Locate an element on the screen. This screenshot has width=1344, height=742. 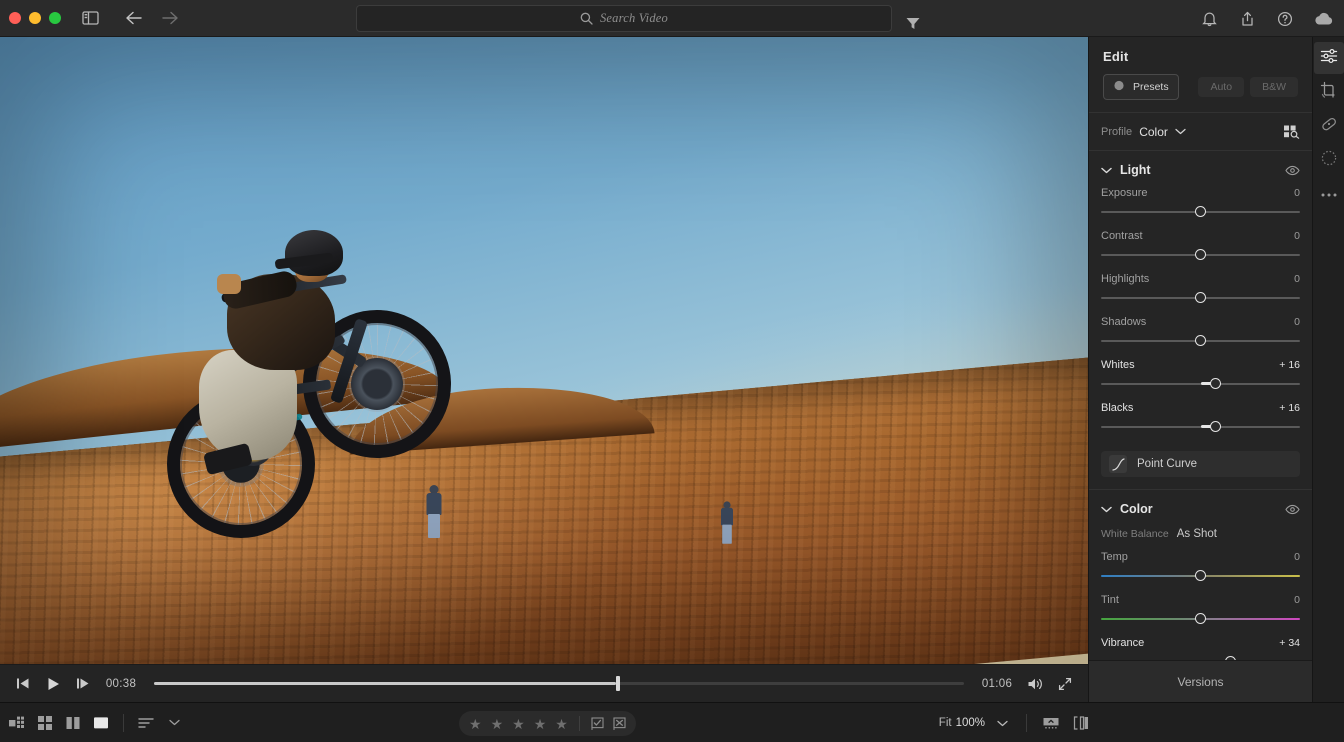
healing-icon is located at coordinates (1329, 126).